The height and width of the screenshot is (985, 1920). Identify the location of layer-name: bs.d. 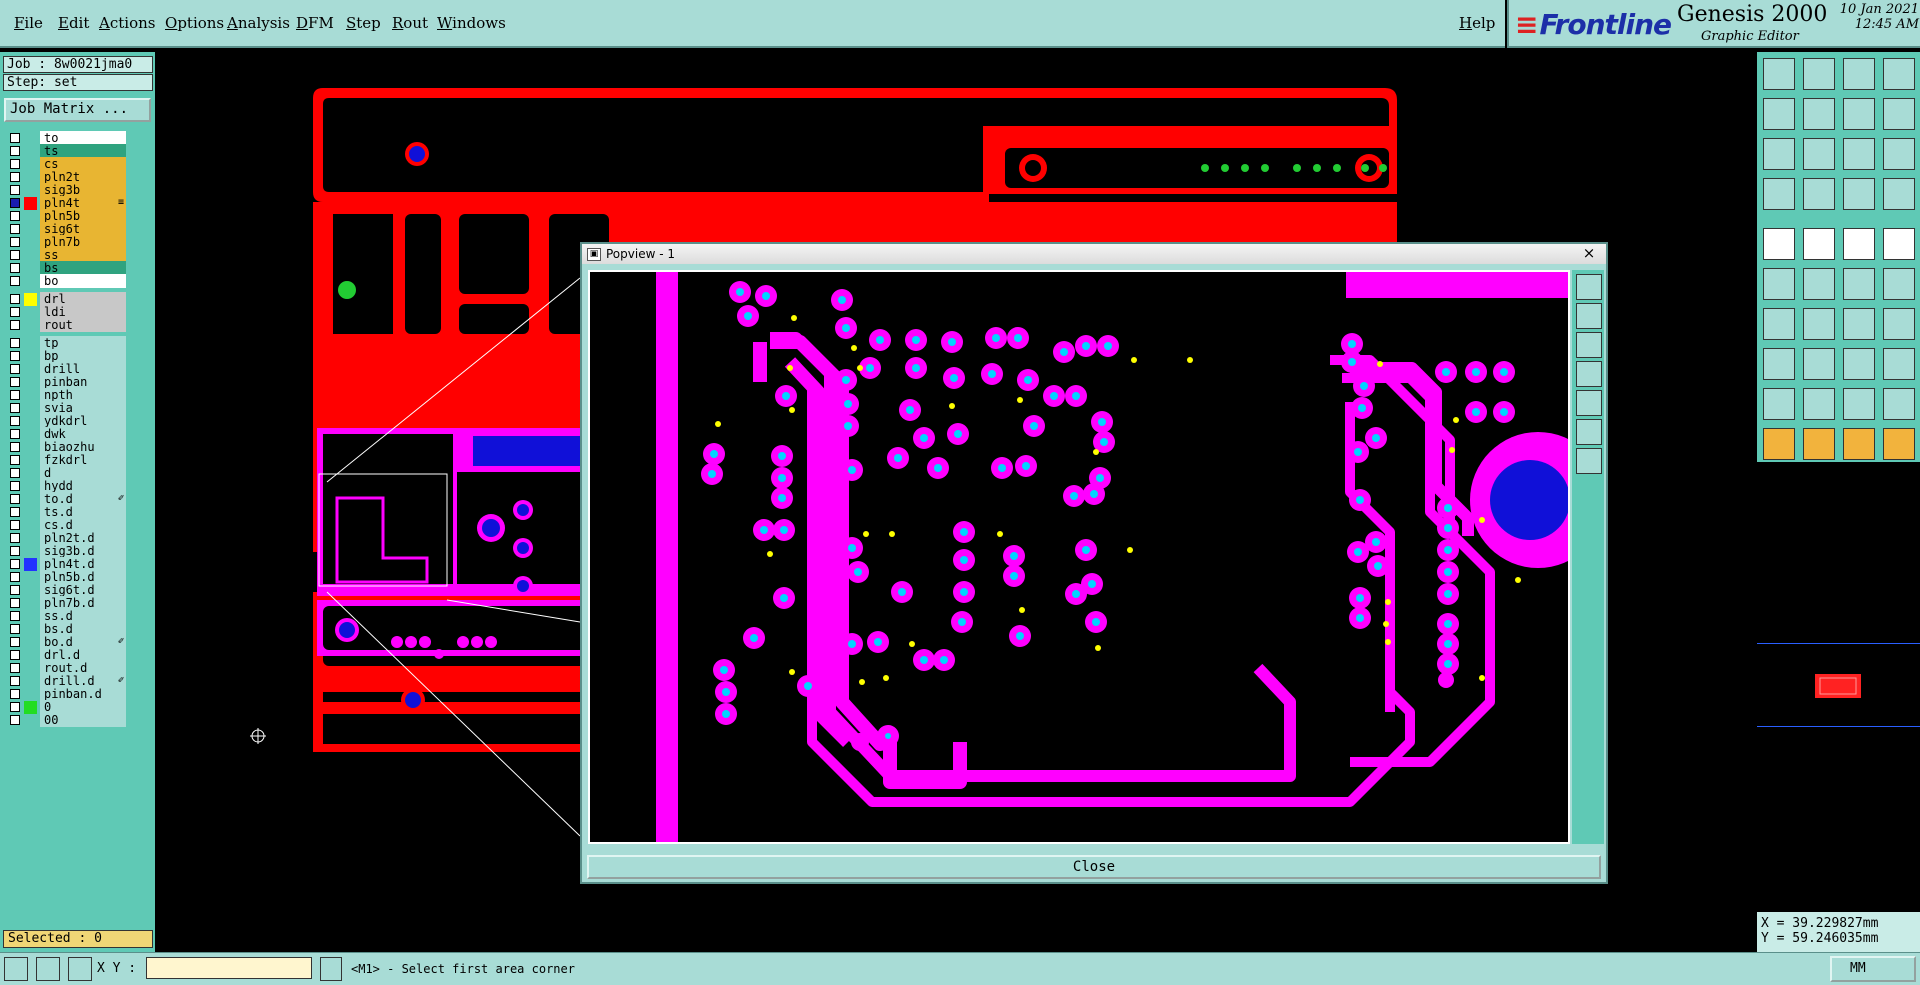
(83, 629).